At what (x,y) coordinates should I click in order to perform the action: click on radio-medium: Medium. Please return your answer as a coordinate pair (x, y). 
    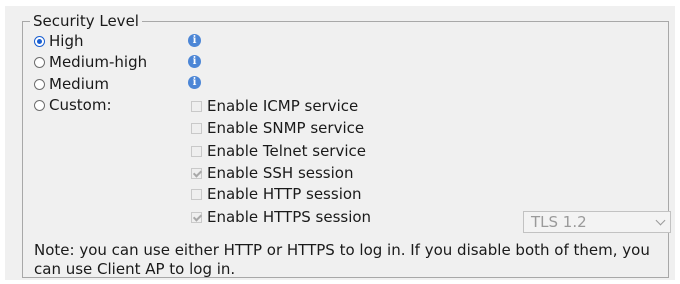
    Looking at the image, I should click on (71, 84).